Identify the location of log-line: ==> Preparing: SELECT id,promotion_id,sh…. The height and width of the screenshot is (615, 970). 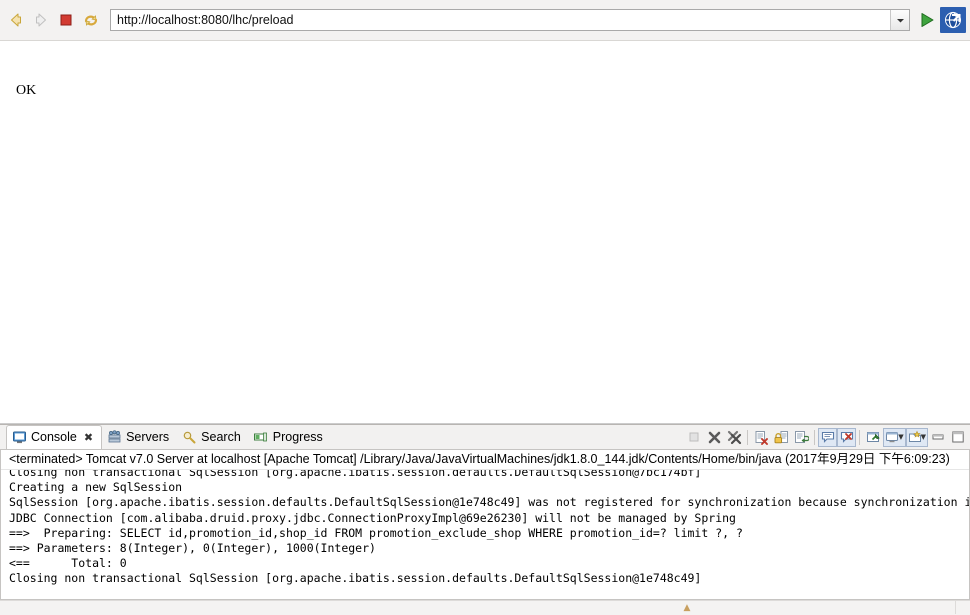
(379, 532).